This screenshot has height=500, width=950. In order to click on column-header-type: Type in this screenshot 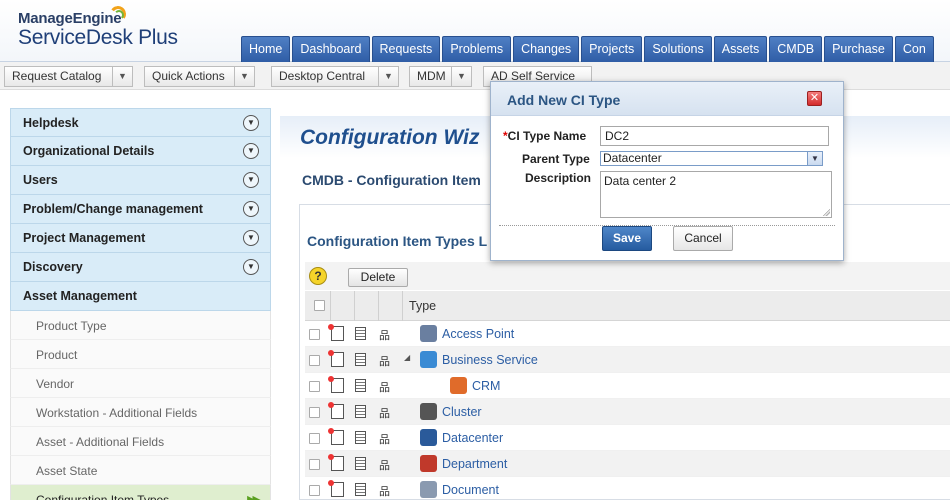, I will do `click(422, 306)`.